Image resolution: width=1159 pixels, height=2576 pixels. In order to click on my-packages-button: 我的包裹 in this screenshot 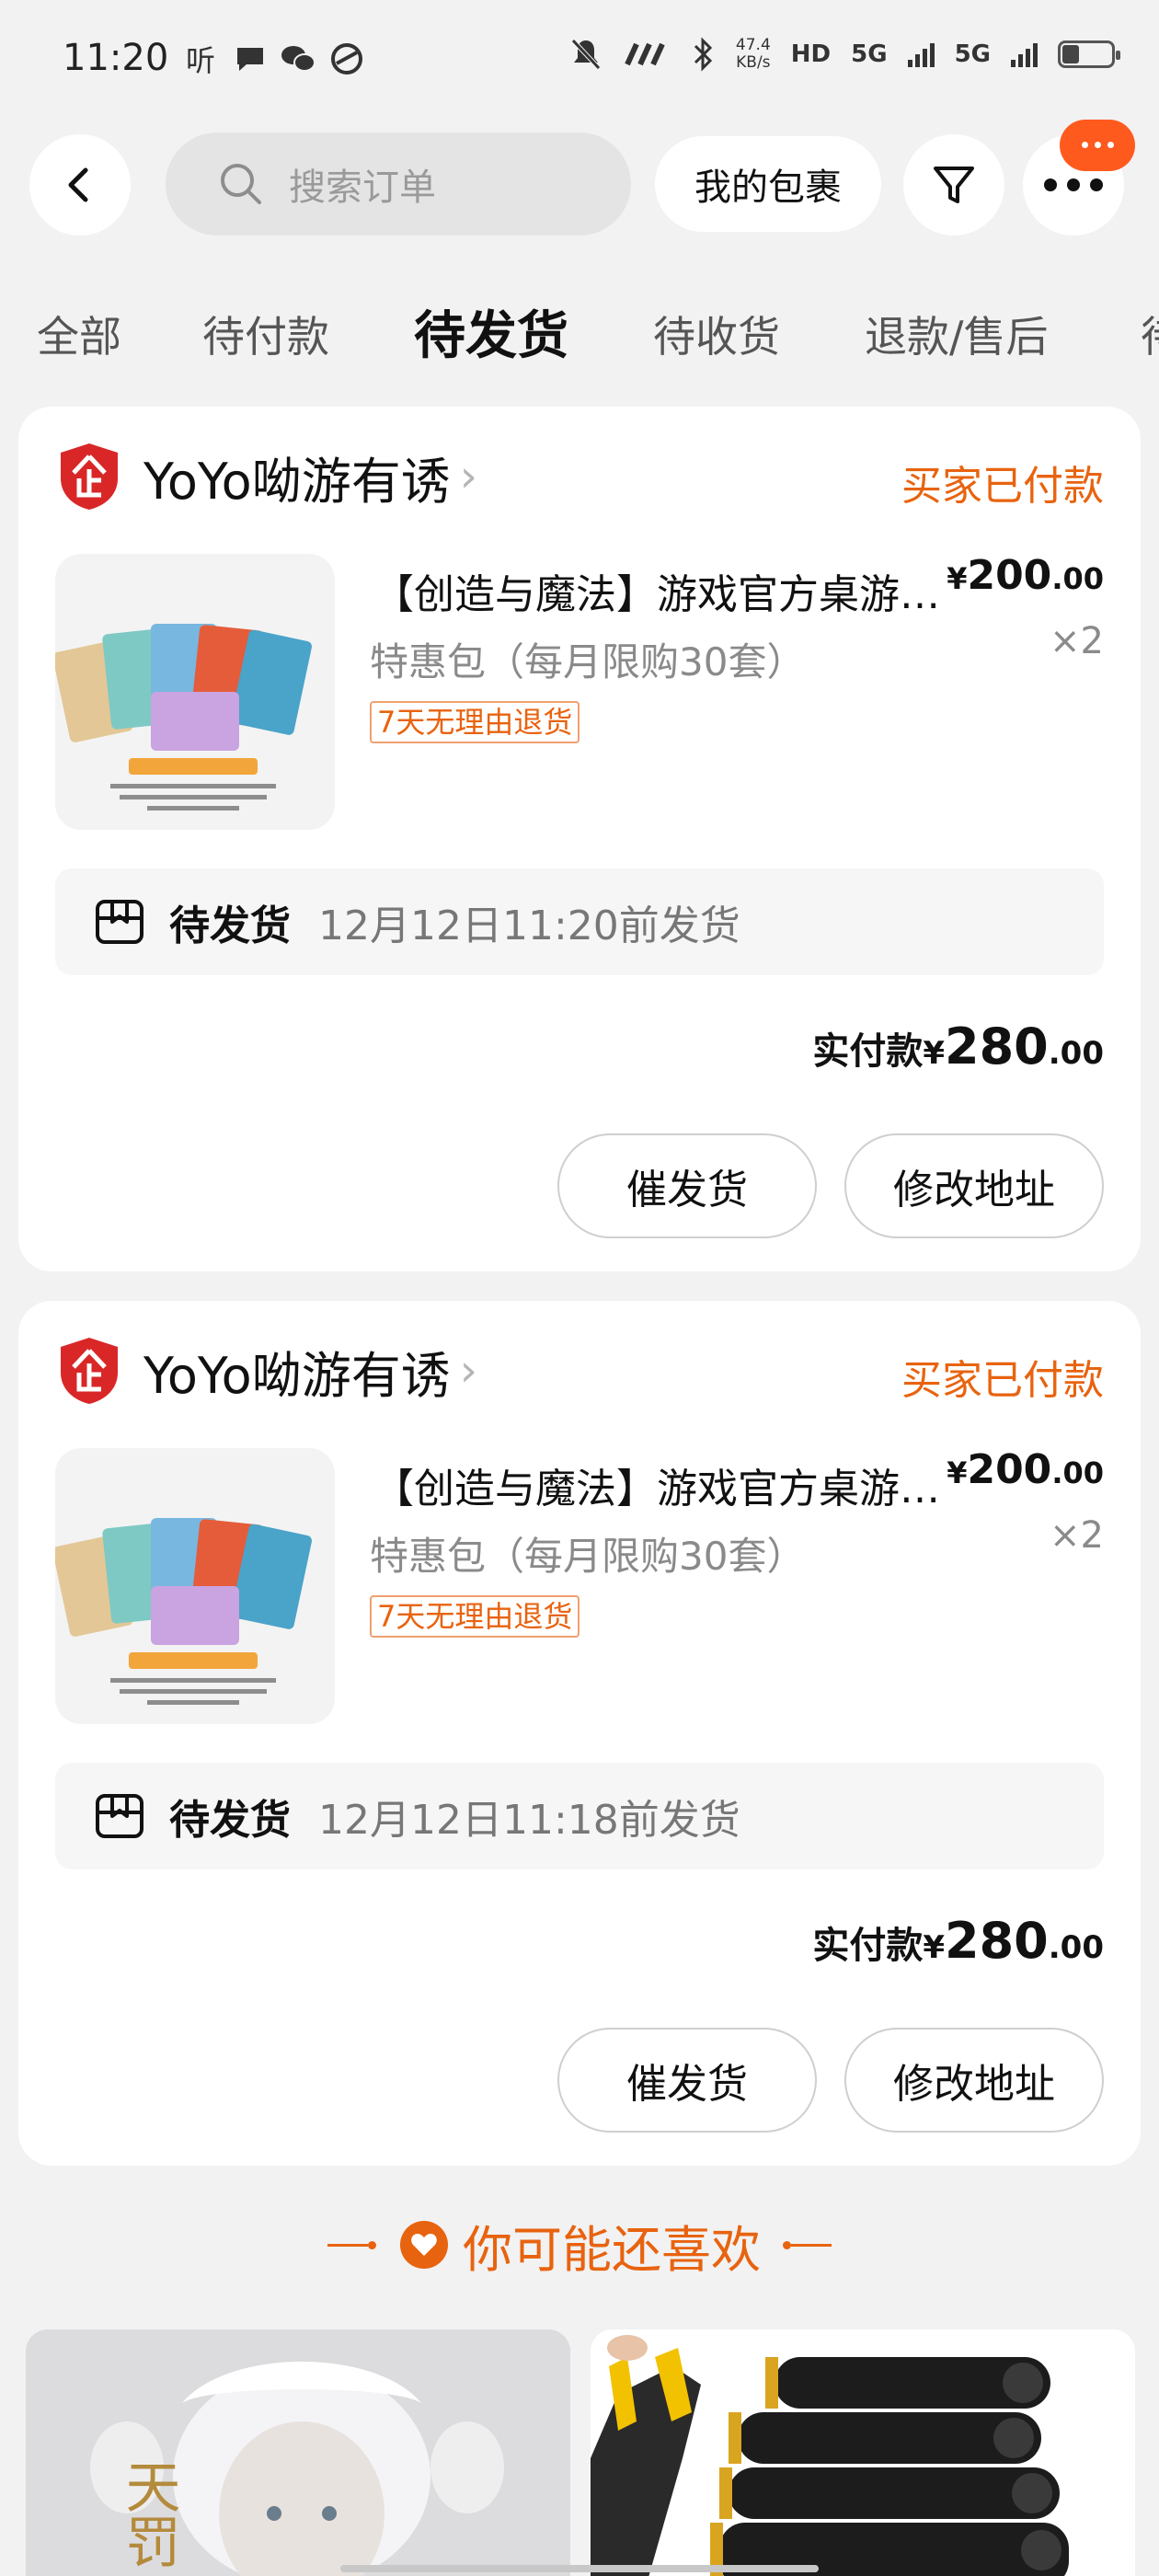, I will do `click(768, 184)`.